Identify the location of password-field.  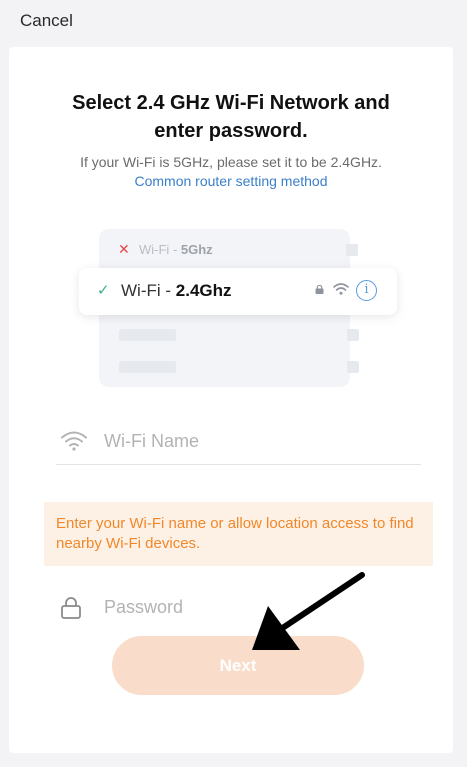
(238, 607).